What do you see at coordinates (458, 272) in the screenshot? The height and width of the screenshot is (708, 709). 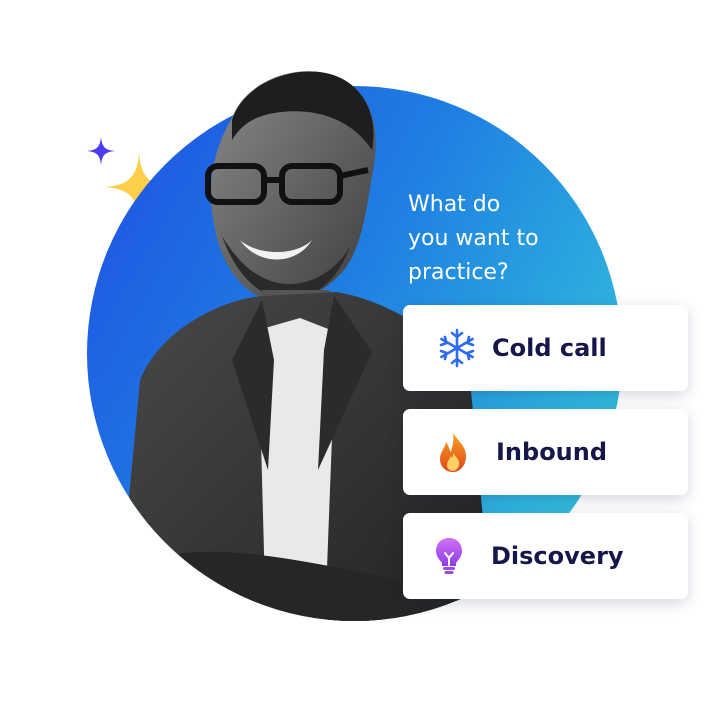 I see `question-line-3: practice?` at bounding box center [458, 272].